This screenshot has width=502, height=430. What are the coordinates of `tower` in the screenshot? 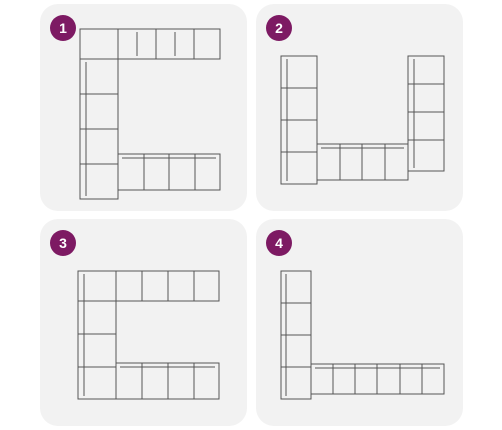 It's located at (426, 113).